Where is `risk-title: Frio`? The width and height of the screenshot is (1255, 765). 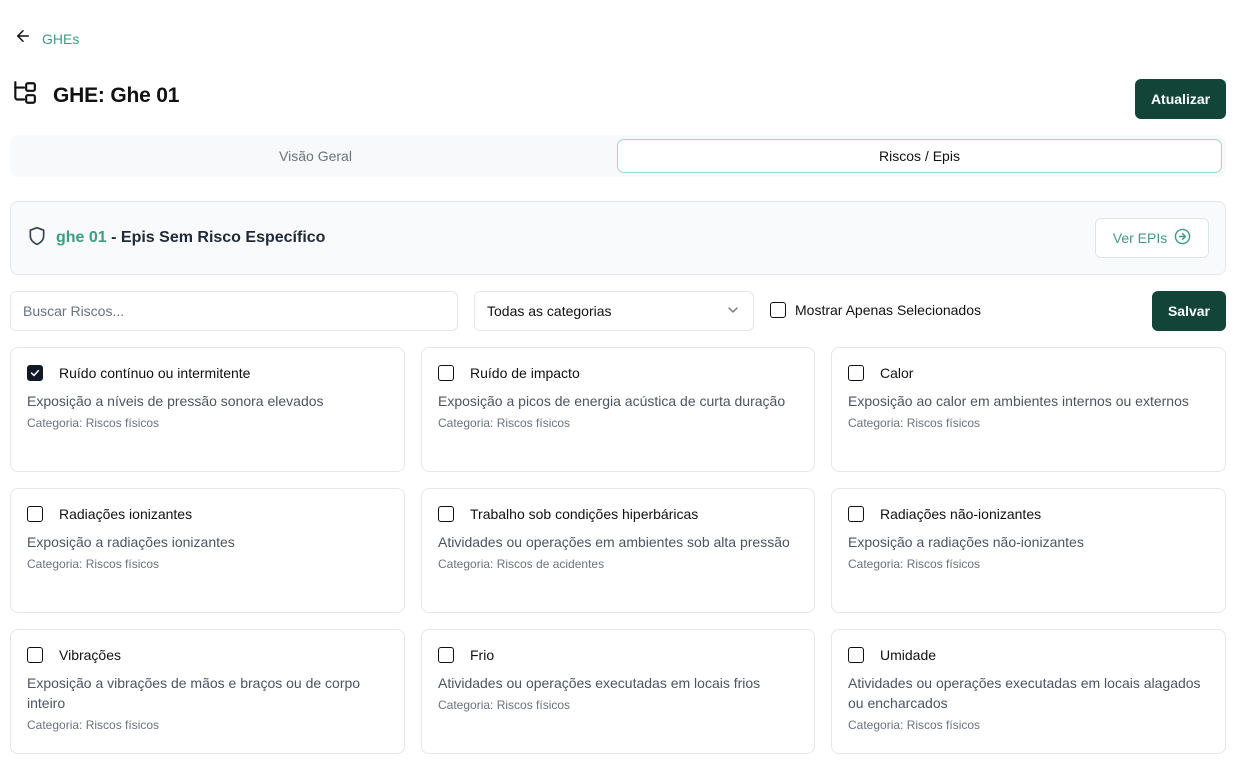 risk-title: Frio is located at coordinates (482, 655).